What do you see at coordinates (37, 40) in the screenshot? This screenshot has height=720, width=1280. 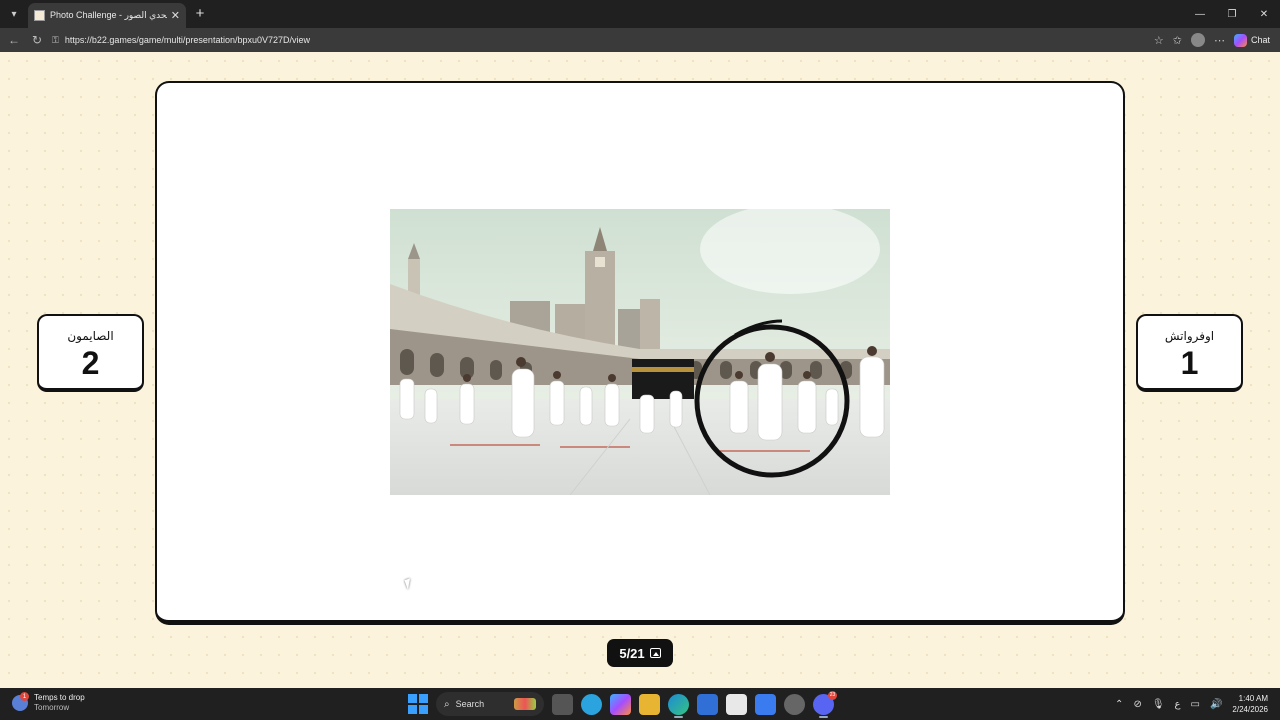 I see `refresh-icon: ↻` at bounding box center [37, 40].